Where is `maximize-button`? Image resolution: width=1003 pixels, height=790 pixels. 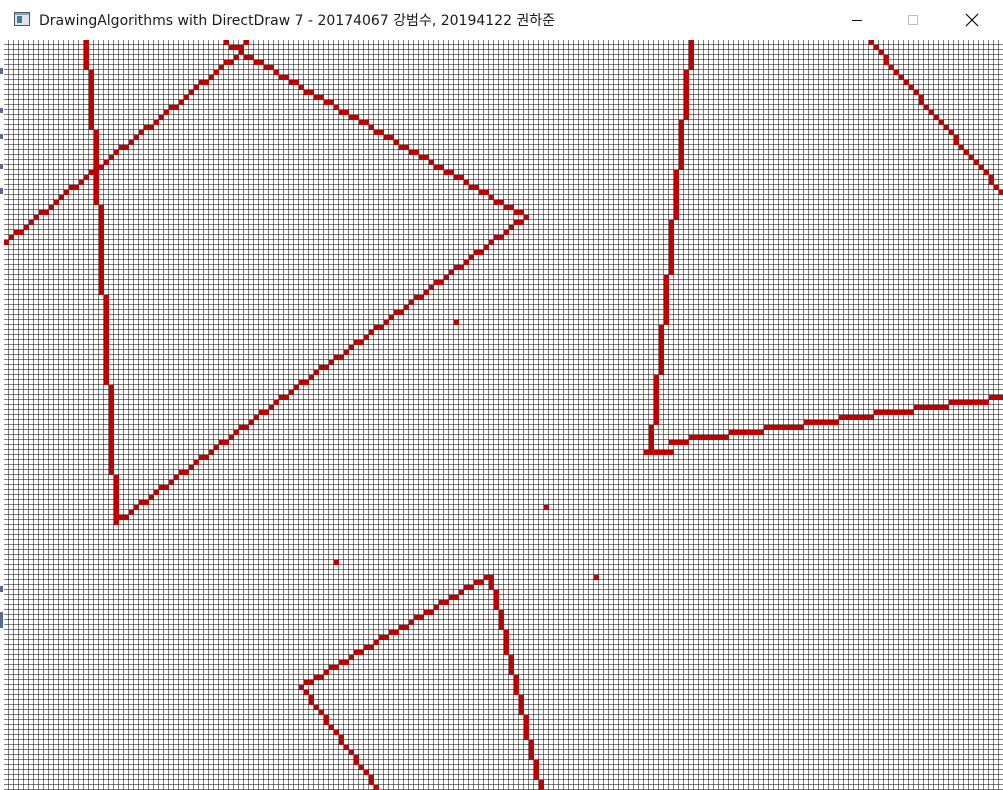
maximize-button is located at coordinates (913, 20).